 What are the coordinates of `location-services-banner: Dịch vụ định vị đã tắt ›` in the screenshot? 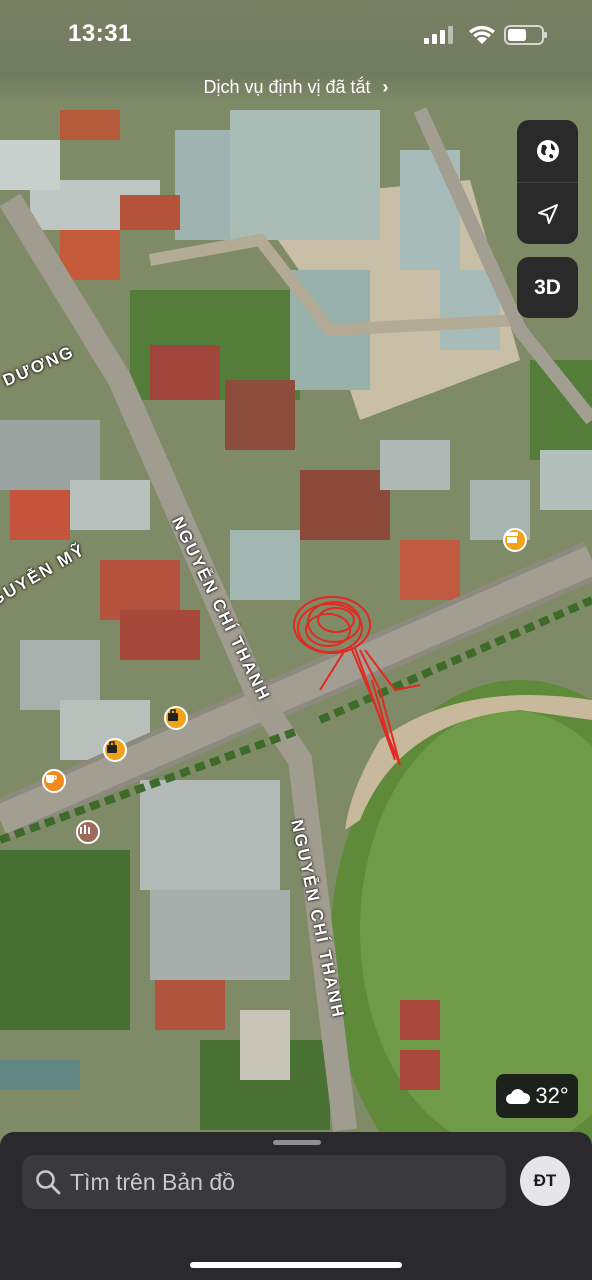 It's located at (296, 87).